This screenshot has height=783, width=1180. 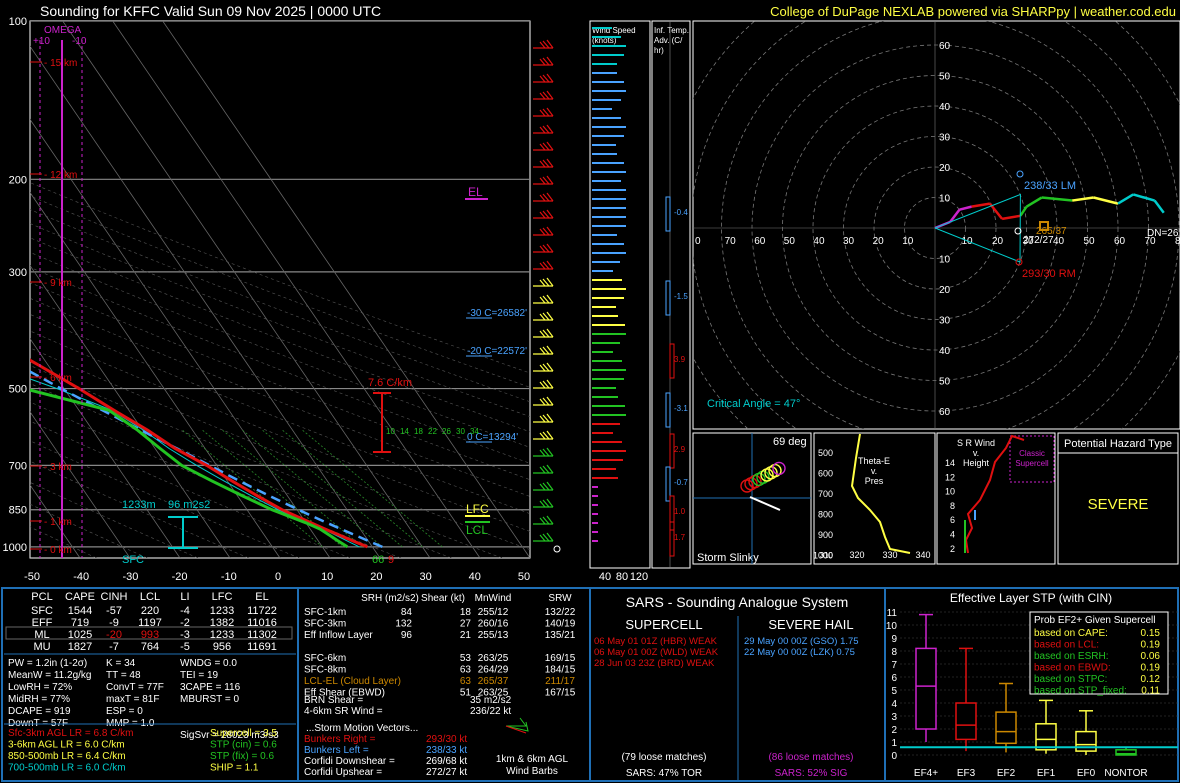 I want to click on kin-srw: 211/17, so click(x=560, y=681).